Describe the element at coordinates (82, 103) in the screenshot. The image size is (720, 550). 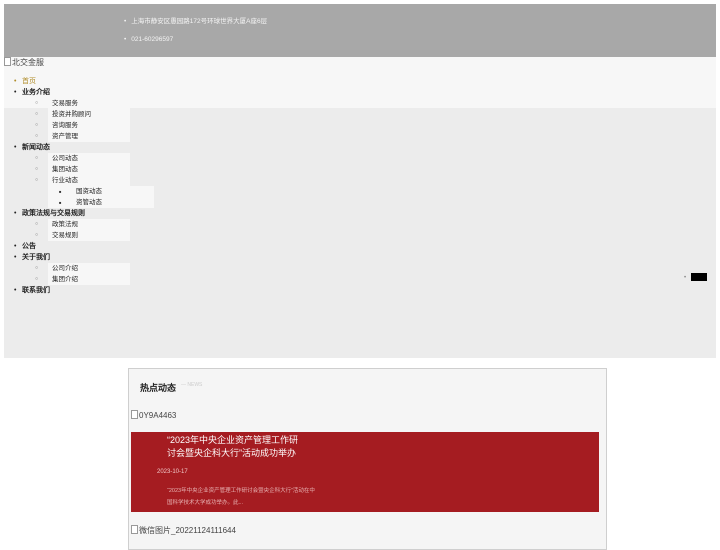
I see `nav-sub-trading: 交易服务` at that location.